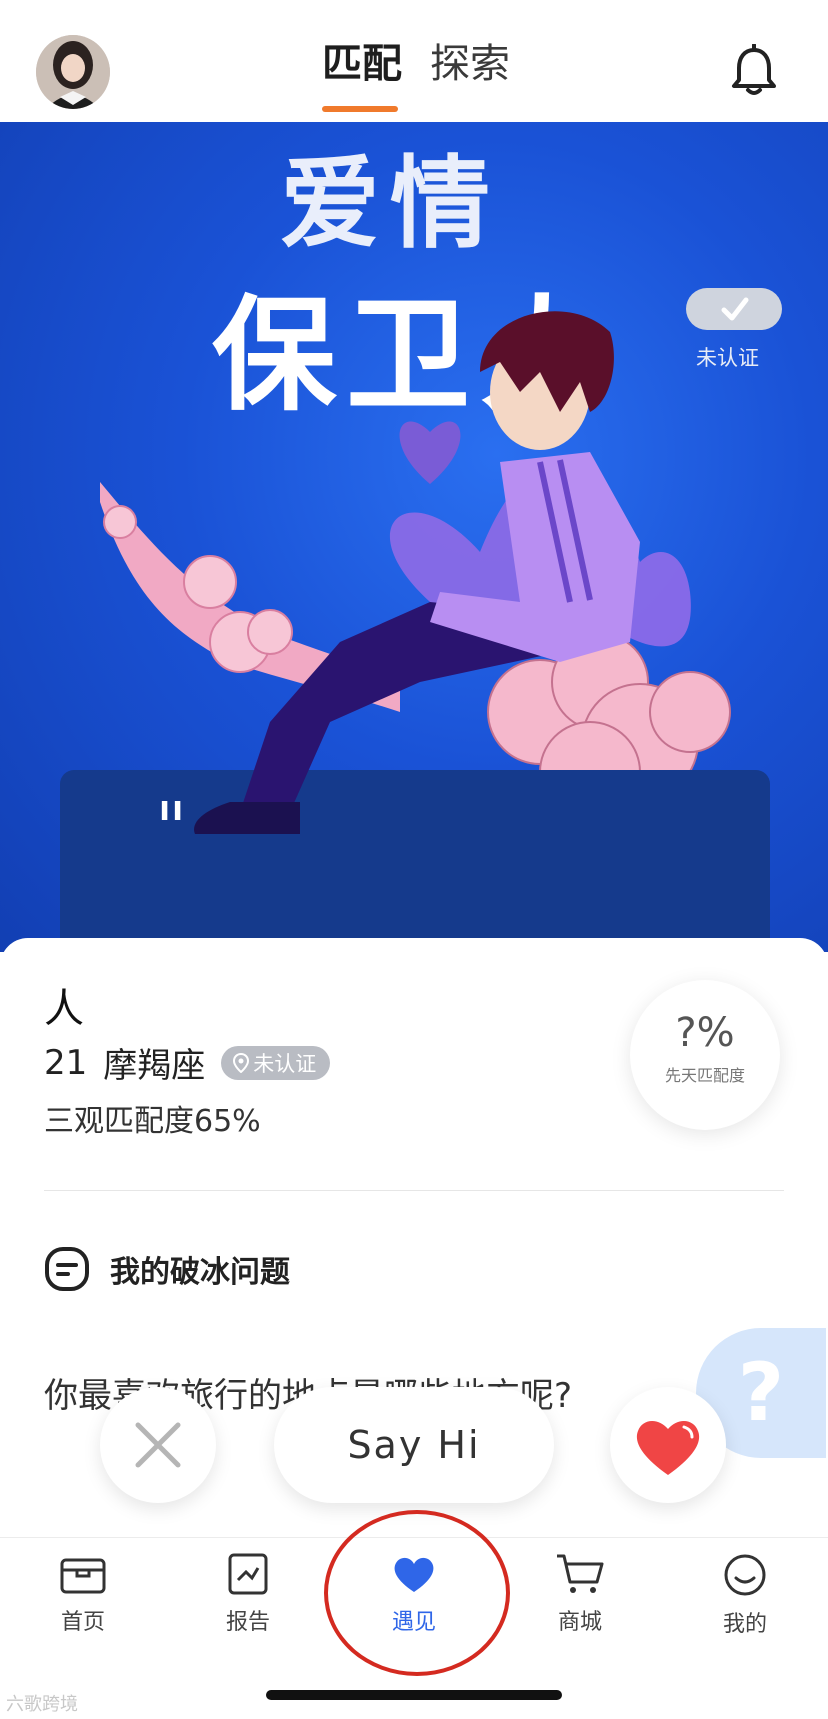 This screenshot has height=1719, width=828. Describe the element at coordinates (754, 70) in the screenshot. I see `bell-icon` at that location.